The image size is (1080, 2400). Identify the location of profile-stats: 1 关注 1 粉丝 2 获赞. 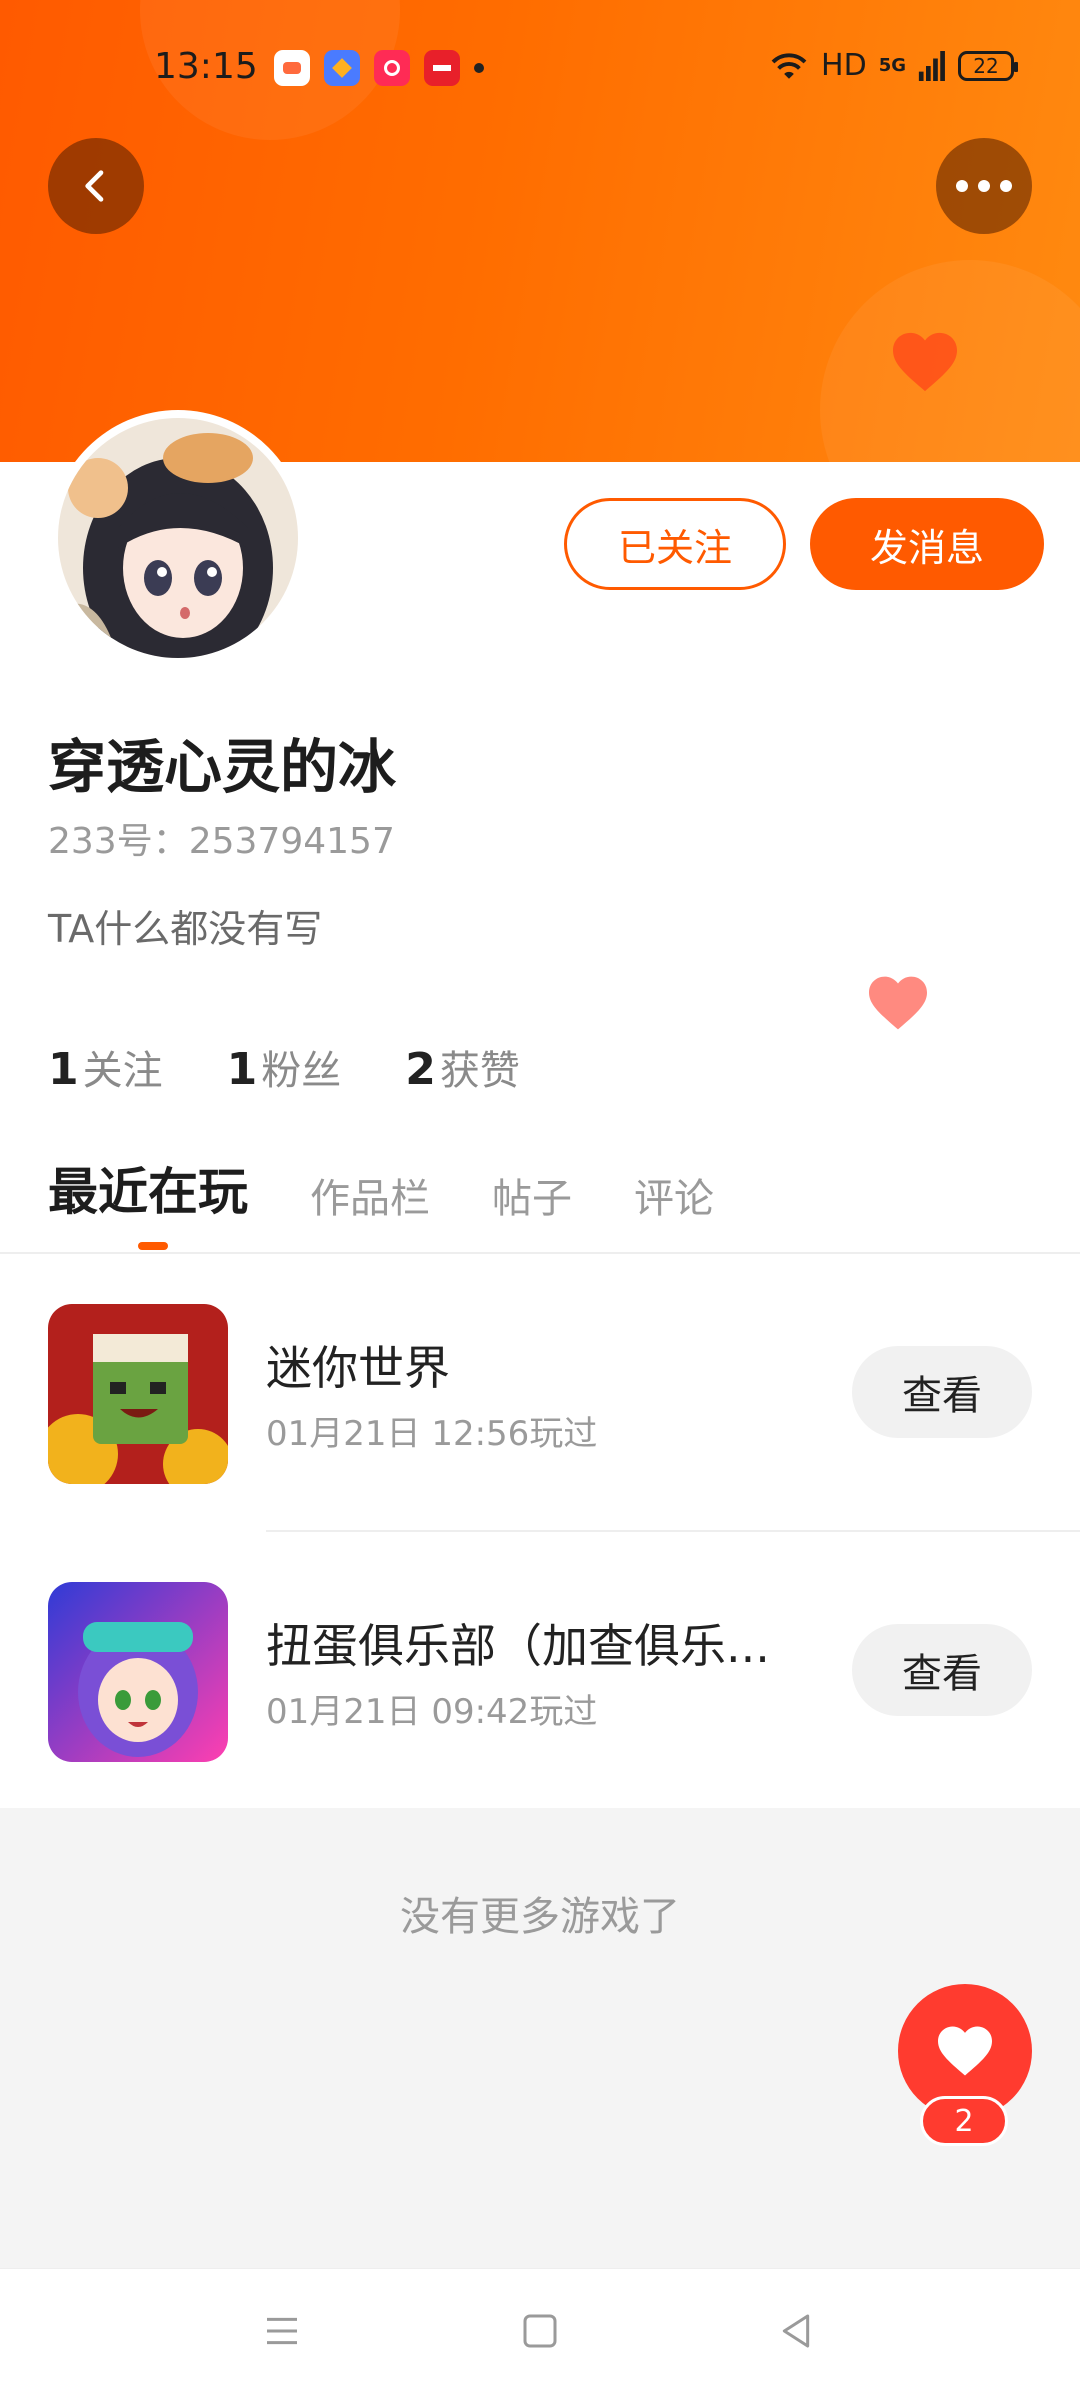
(284, 1067).